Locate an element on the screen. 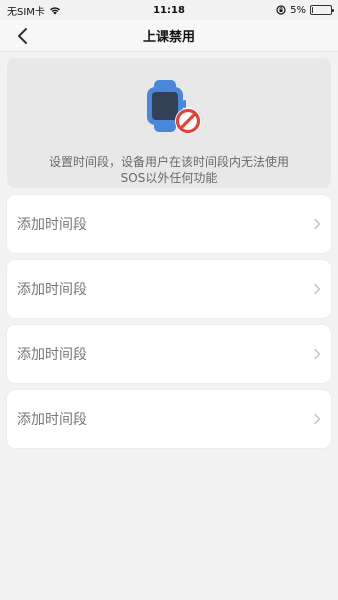  chevron-left-icon is located at coordinates (22, 36).